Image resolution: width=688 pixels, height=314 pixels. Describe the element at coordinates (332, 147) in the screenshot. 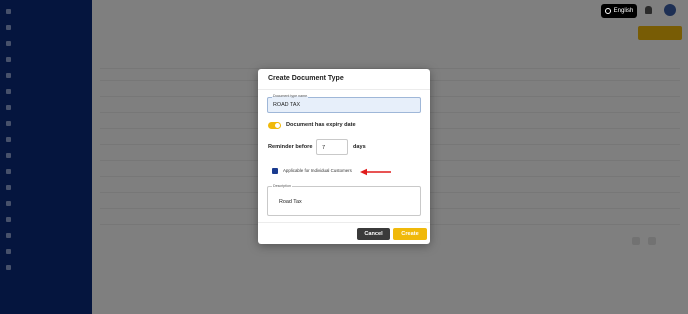

I see `reminder-days-input: 7` at that location.